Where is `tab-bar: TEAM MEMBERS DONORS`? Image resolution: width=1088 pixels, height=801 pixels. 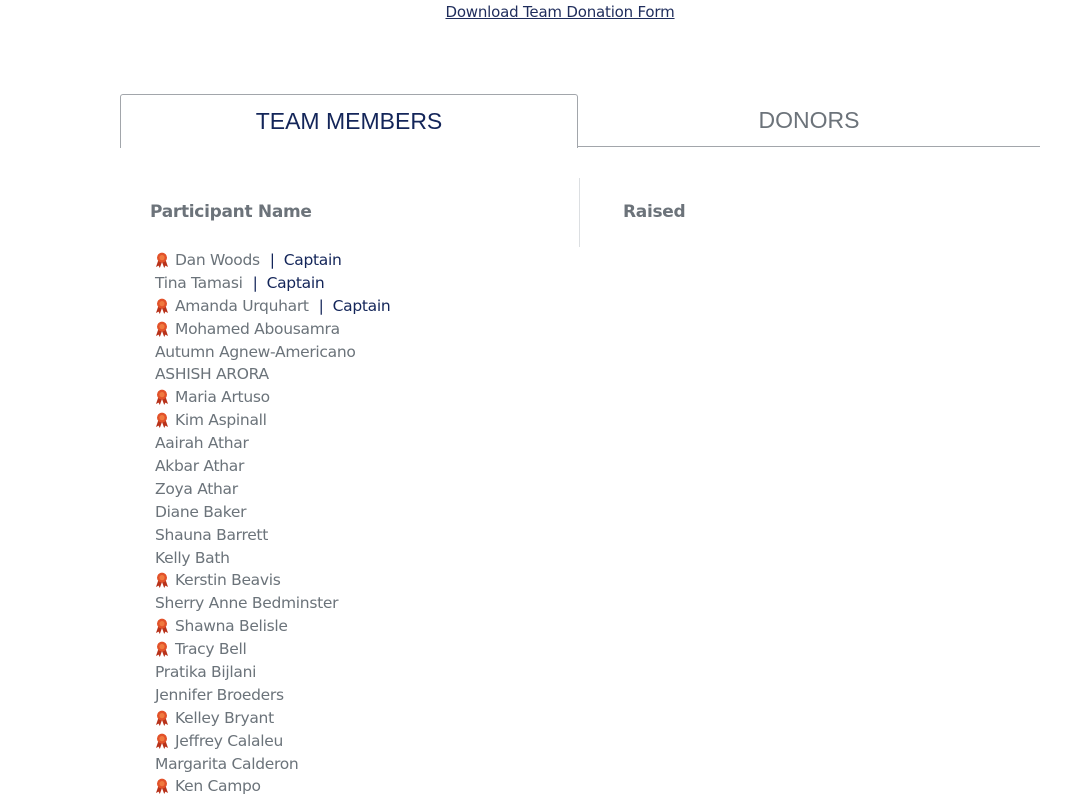 tab-bar: TEAM MEMBERS DONORS is located at coordinates (580, 121).